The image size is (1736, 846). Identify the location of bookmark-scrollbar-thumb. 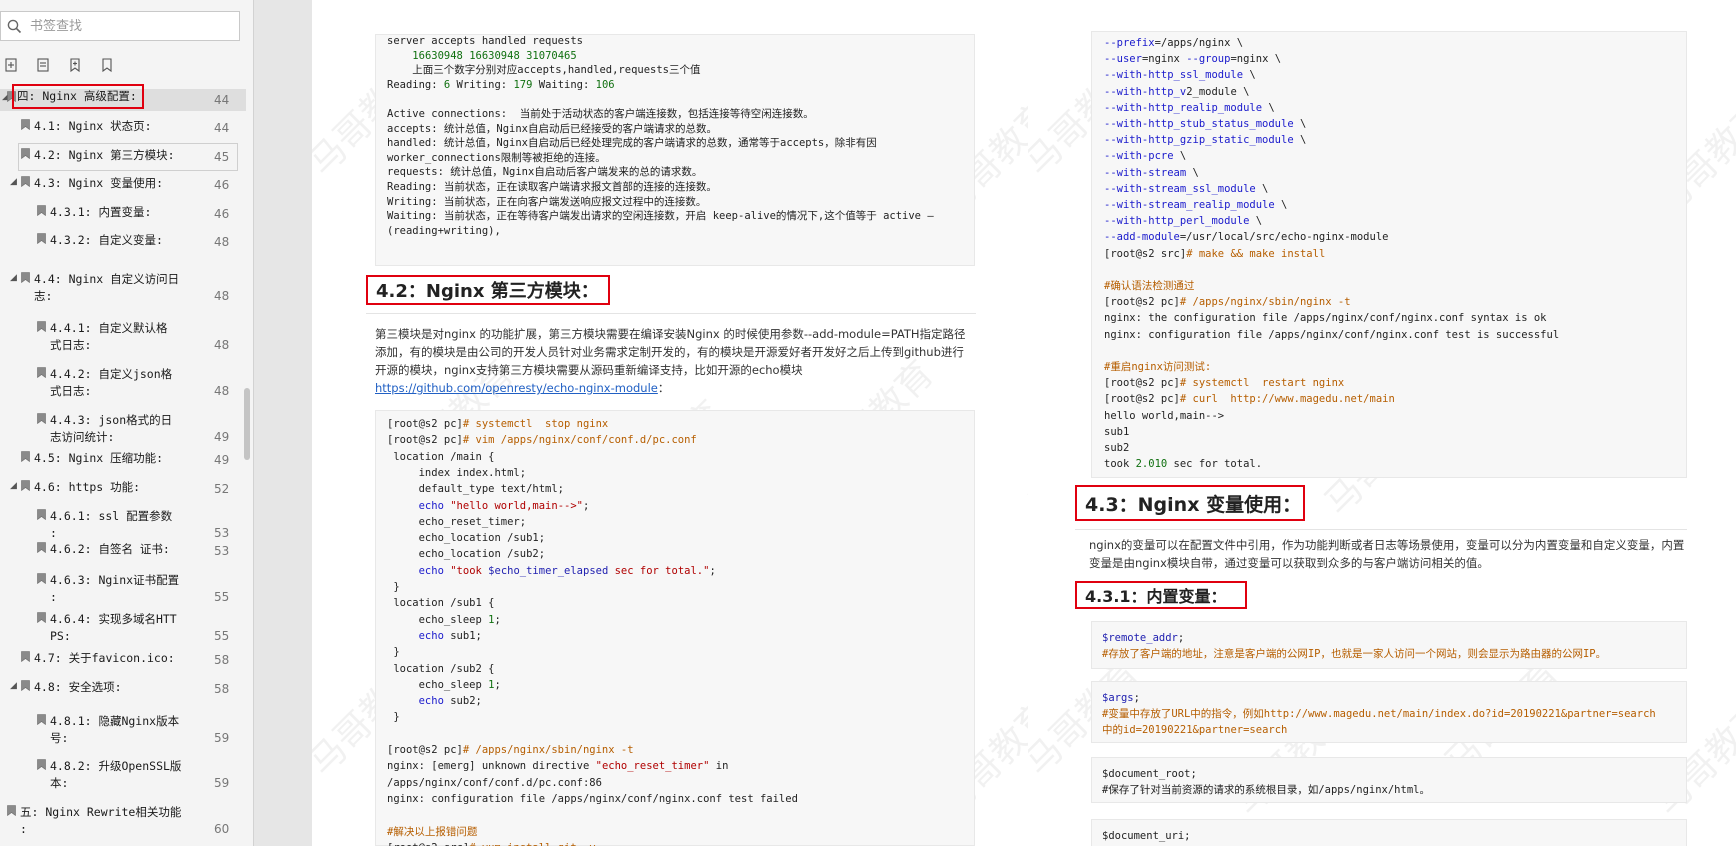
(247, 424).